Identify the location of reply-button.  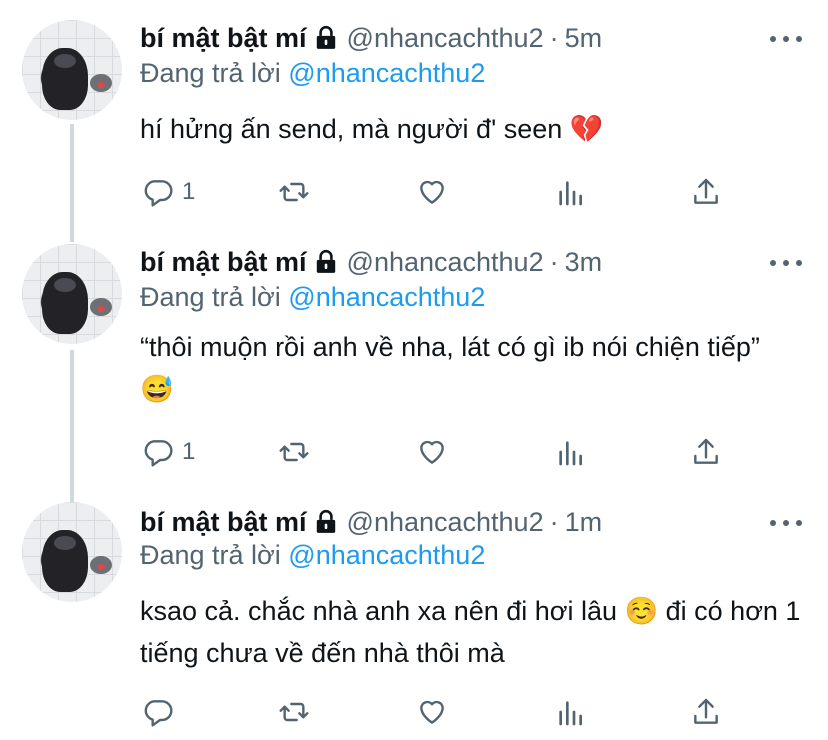
(158, 712).